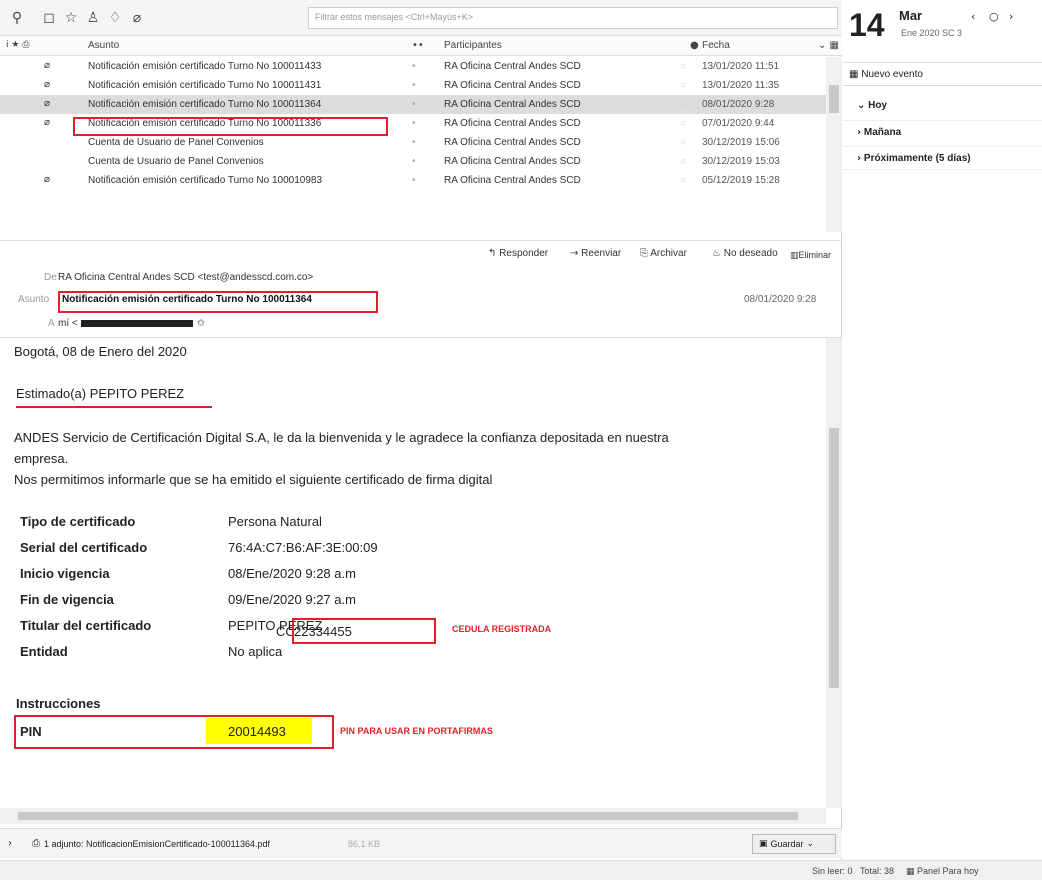  What do you see at coordinates (741, 85) in the screenshot?
I see `row-date: 13/01/2020 11:35` at bounding box center [741, 85].